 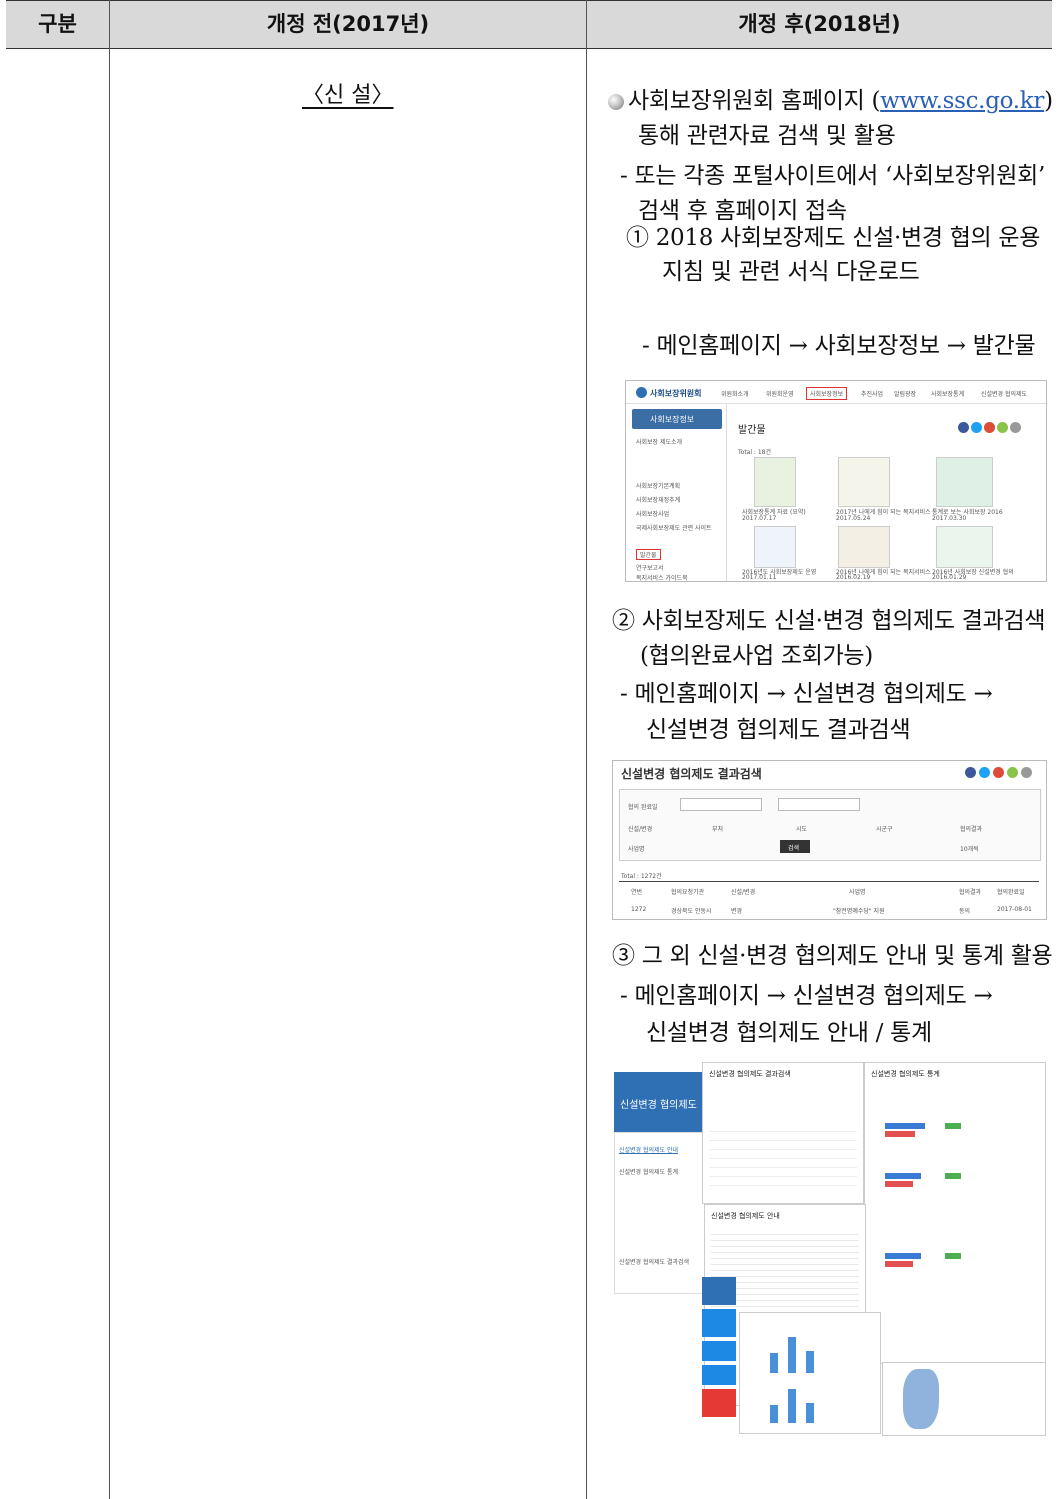 I want to click on table-cell: 2017-08-01, so click(x=1014, y=909).